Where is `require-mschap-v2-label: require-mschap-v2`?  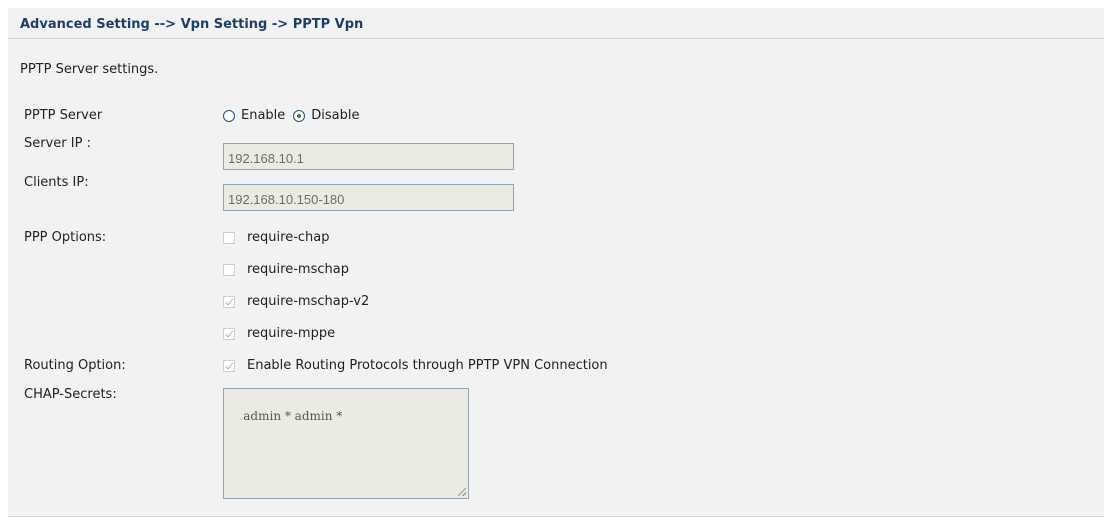
require-mschap-v2-label: require-mschap-v2 is located at coordinates (308, 301).